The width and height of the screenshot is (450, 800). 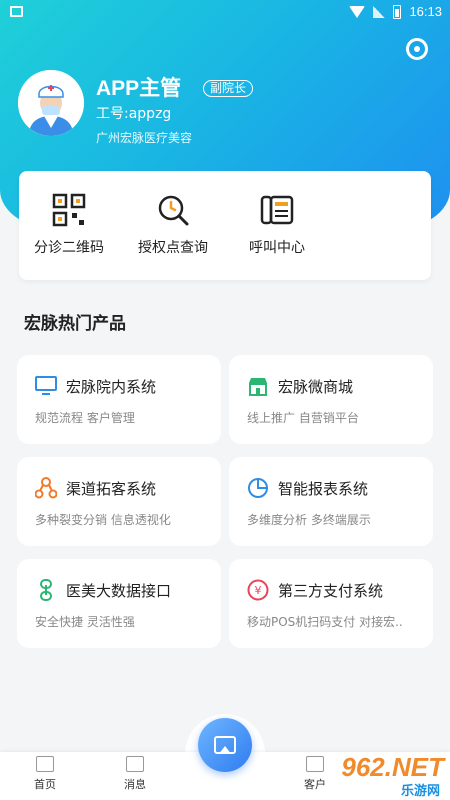 I want to click on shop-icon, so click(x=258, y=387).